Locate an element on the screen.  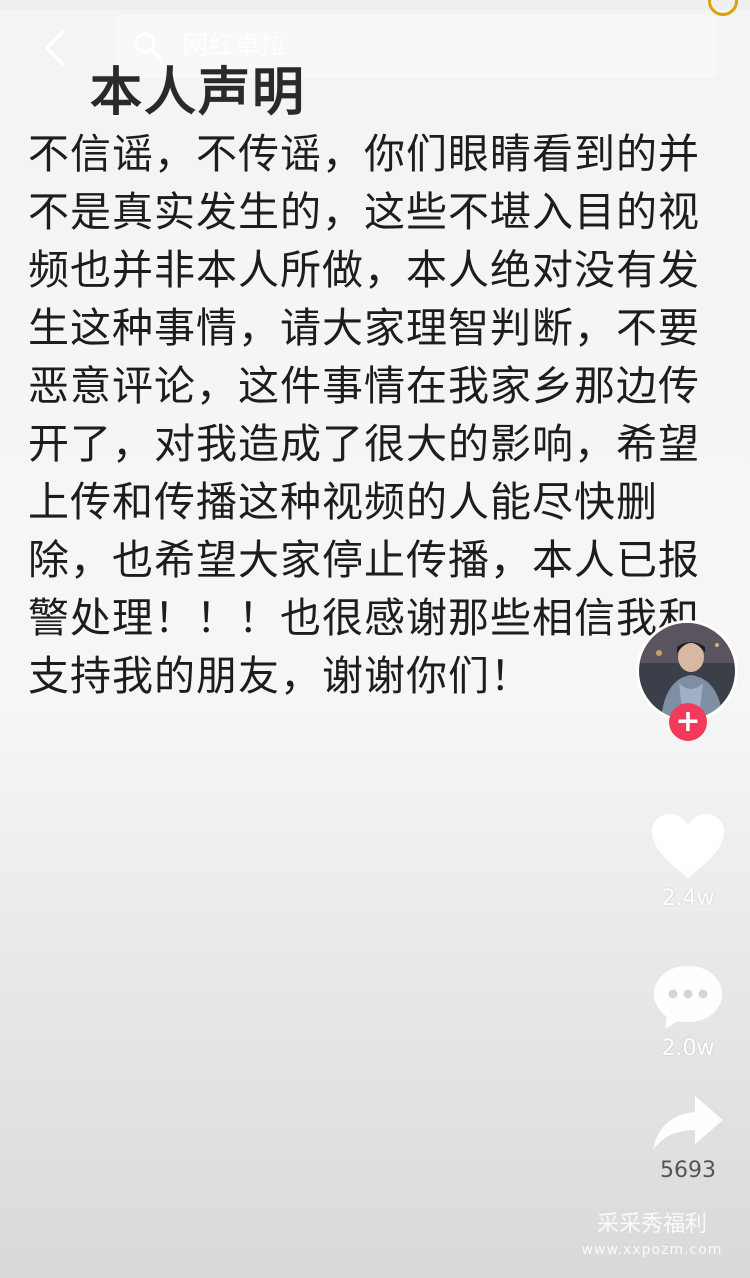
like-button: 2.4w is located at coordinates (688, 861).